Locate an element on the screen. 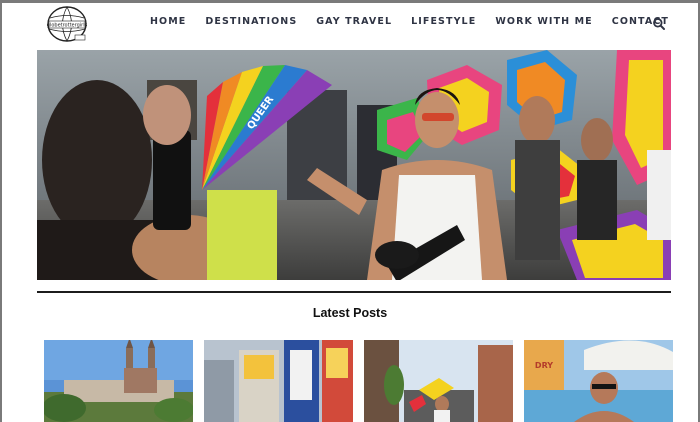 The height and width of the screenshot is (422, 700). logo-text: globetrottergirls is located at coordinates (67, 26).